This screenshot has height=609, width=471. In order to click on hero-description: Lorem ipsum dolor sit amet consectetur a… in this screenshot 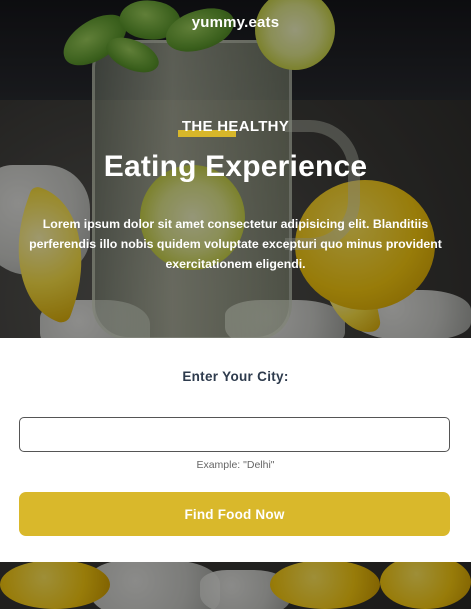, I will do `click(235, 244)`.